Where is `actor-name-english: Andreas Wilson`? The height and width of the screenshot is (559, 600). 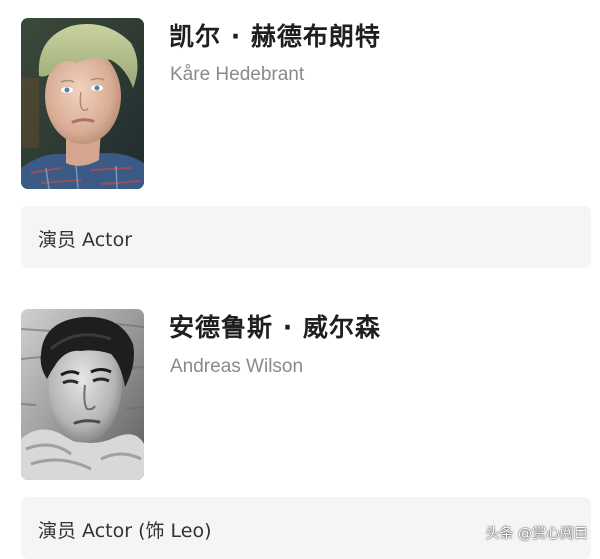 actor-name-english: Andreas Wilson is located at coordinates (237, 366).